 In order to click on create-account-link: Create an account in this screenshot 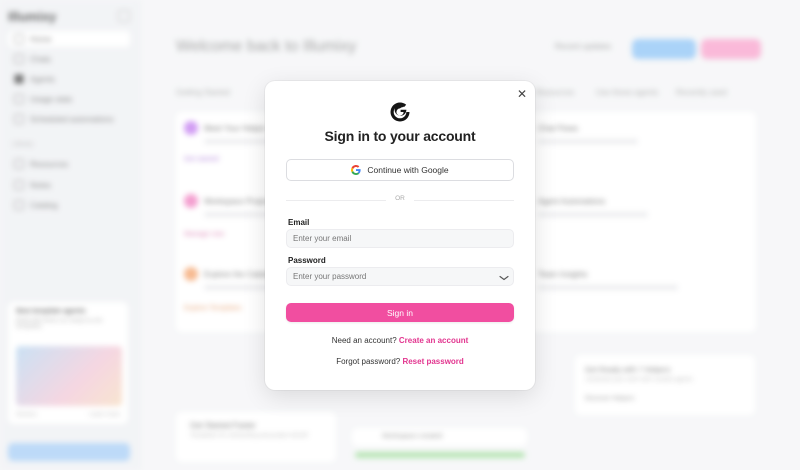, I will do `click(433, 340)`.